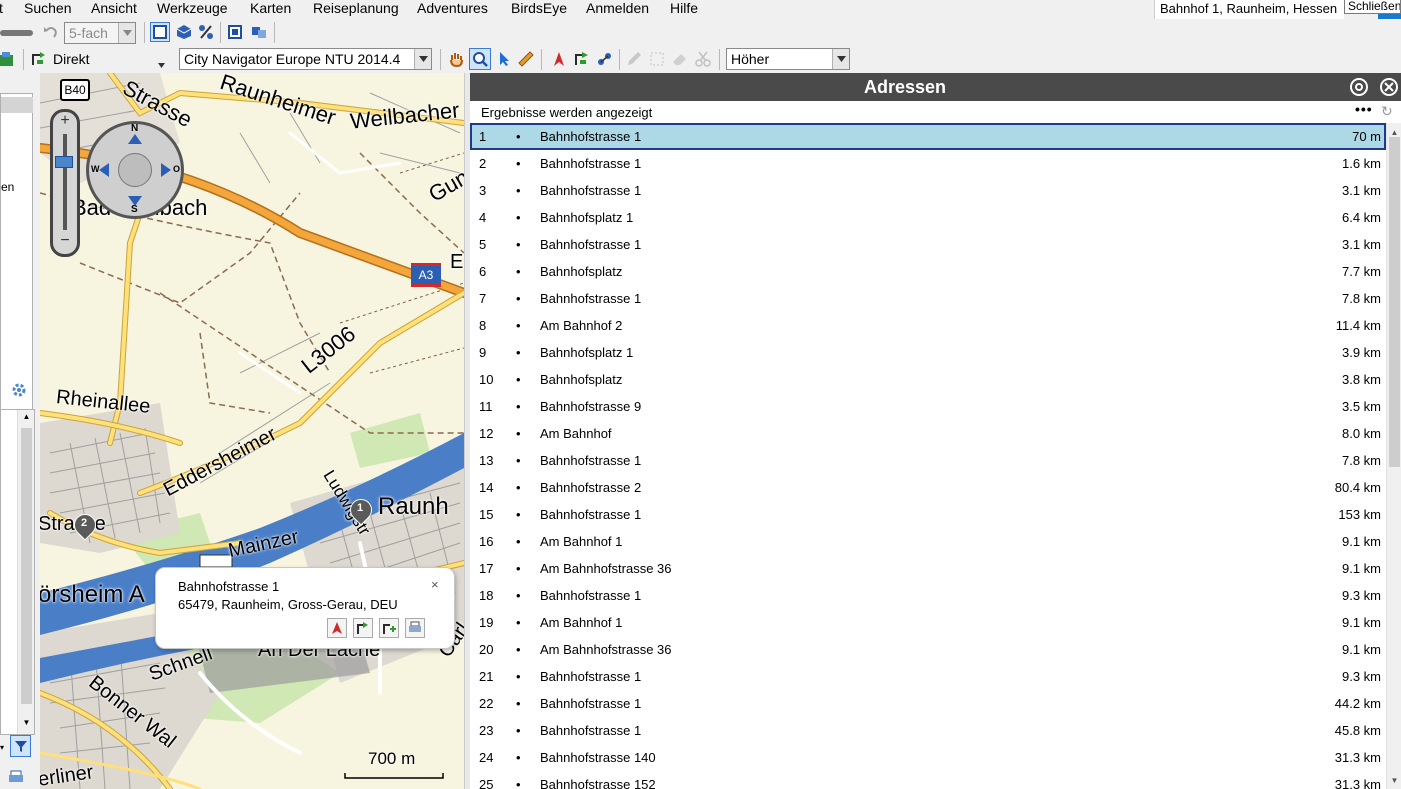 The image size is (1401, 789). Describe the element at coordinates (480, 59) in the screenshot. I see `zoom-tool-icon` at that location.